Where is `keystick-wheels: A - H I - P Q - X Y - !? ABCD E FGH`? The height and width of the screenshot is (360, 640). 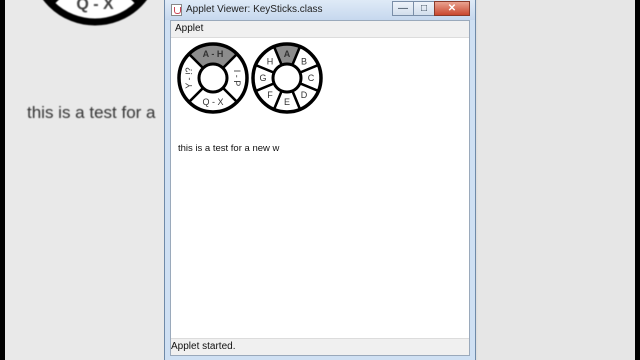
keystick-wheels: A - H I - P Q - X Y - !? ABCD E FGH is located at coordinates (250, 78).